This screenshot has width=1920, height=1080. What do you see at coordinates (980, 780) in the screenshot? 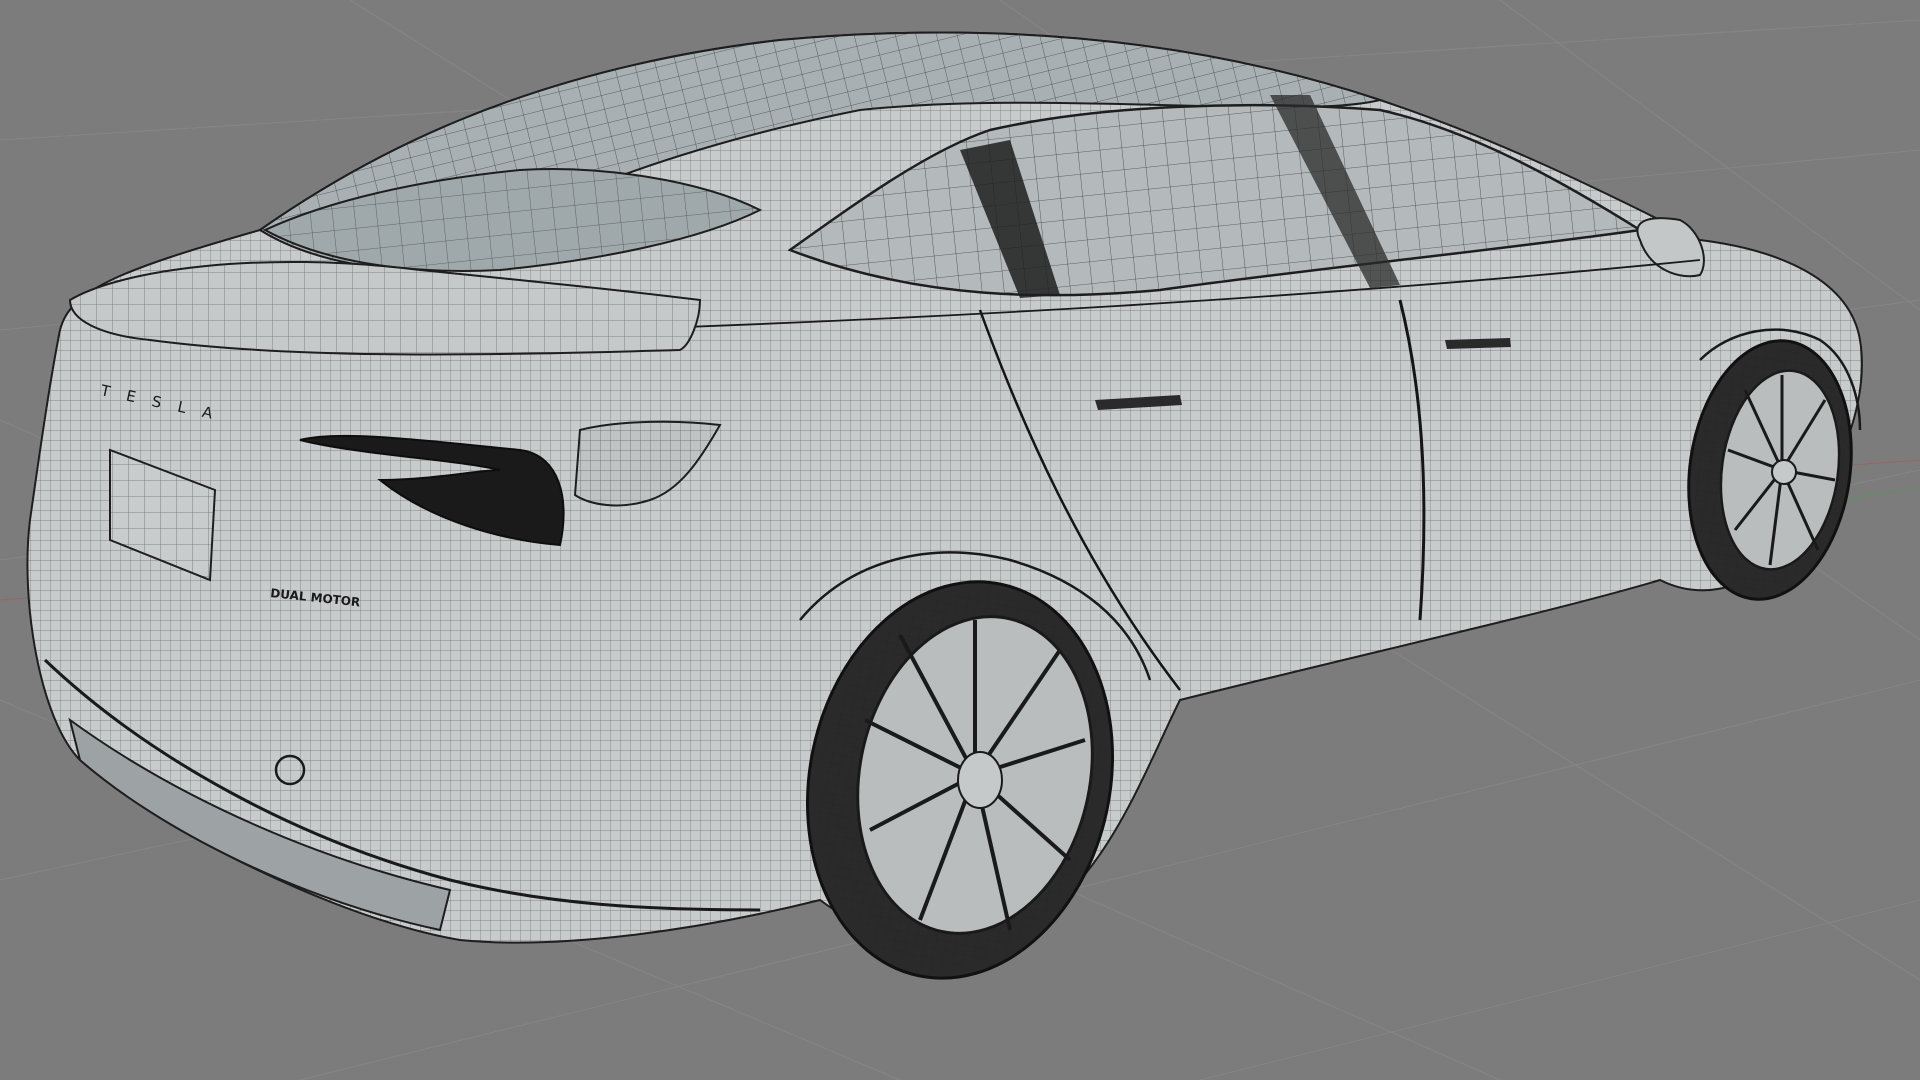
I see `rear-hub-cap` at bounding box center [980, 780].